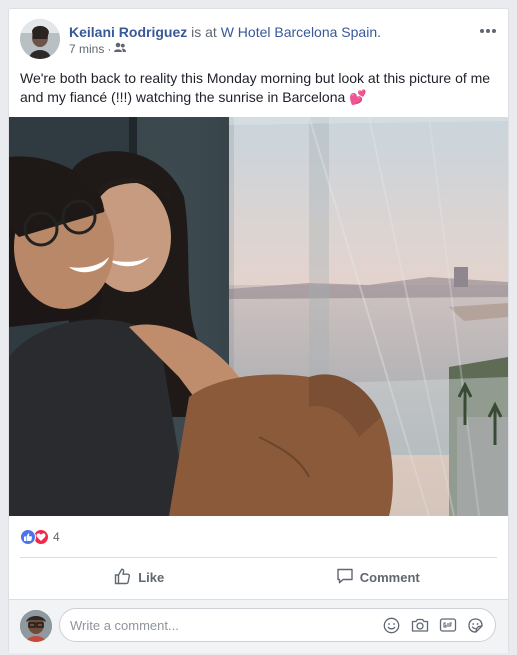 The height and width of the screenshot is (655, 517). What do you see at coordinates (301, 32) in the screenshot?
I see `checkin-place: W Hotel Barcelona Spain.` at bounding box center [301, 32].